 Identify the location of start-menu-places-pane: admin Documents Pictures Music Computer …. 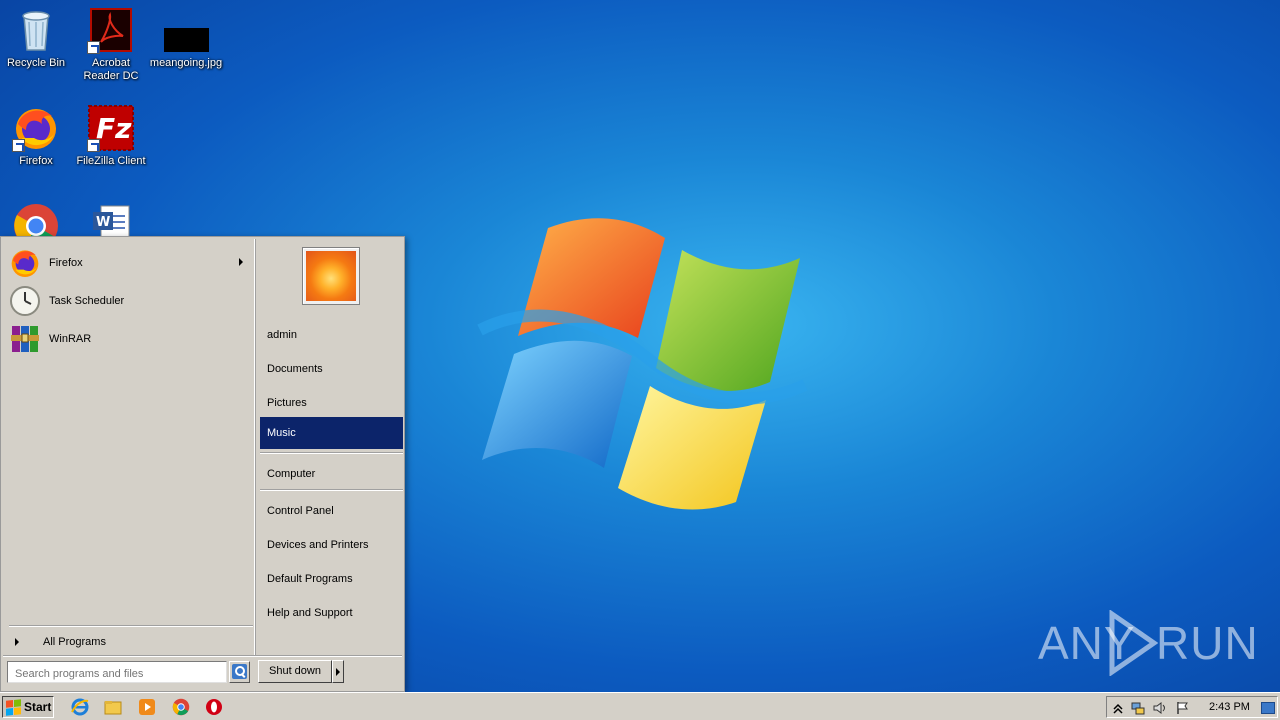
(330, 447).